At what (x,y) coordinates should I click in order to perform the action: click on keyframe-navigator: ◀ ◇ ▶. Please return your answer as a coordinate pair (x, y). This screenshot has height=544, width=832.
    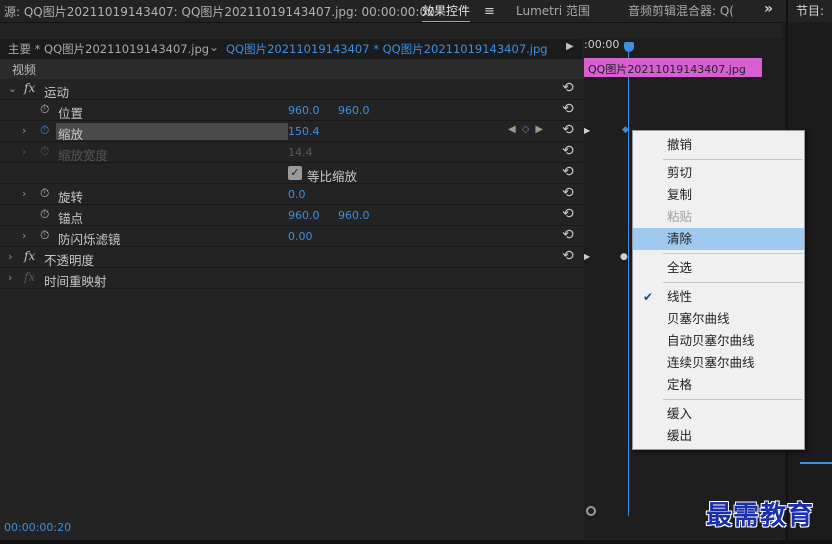
    Looking at the image, I should click on (525, 129).